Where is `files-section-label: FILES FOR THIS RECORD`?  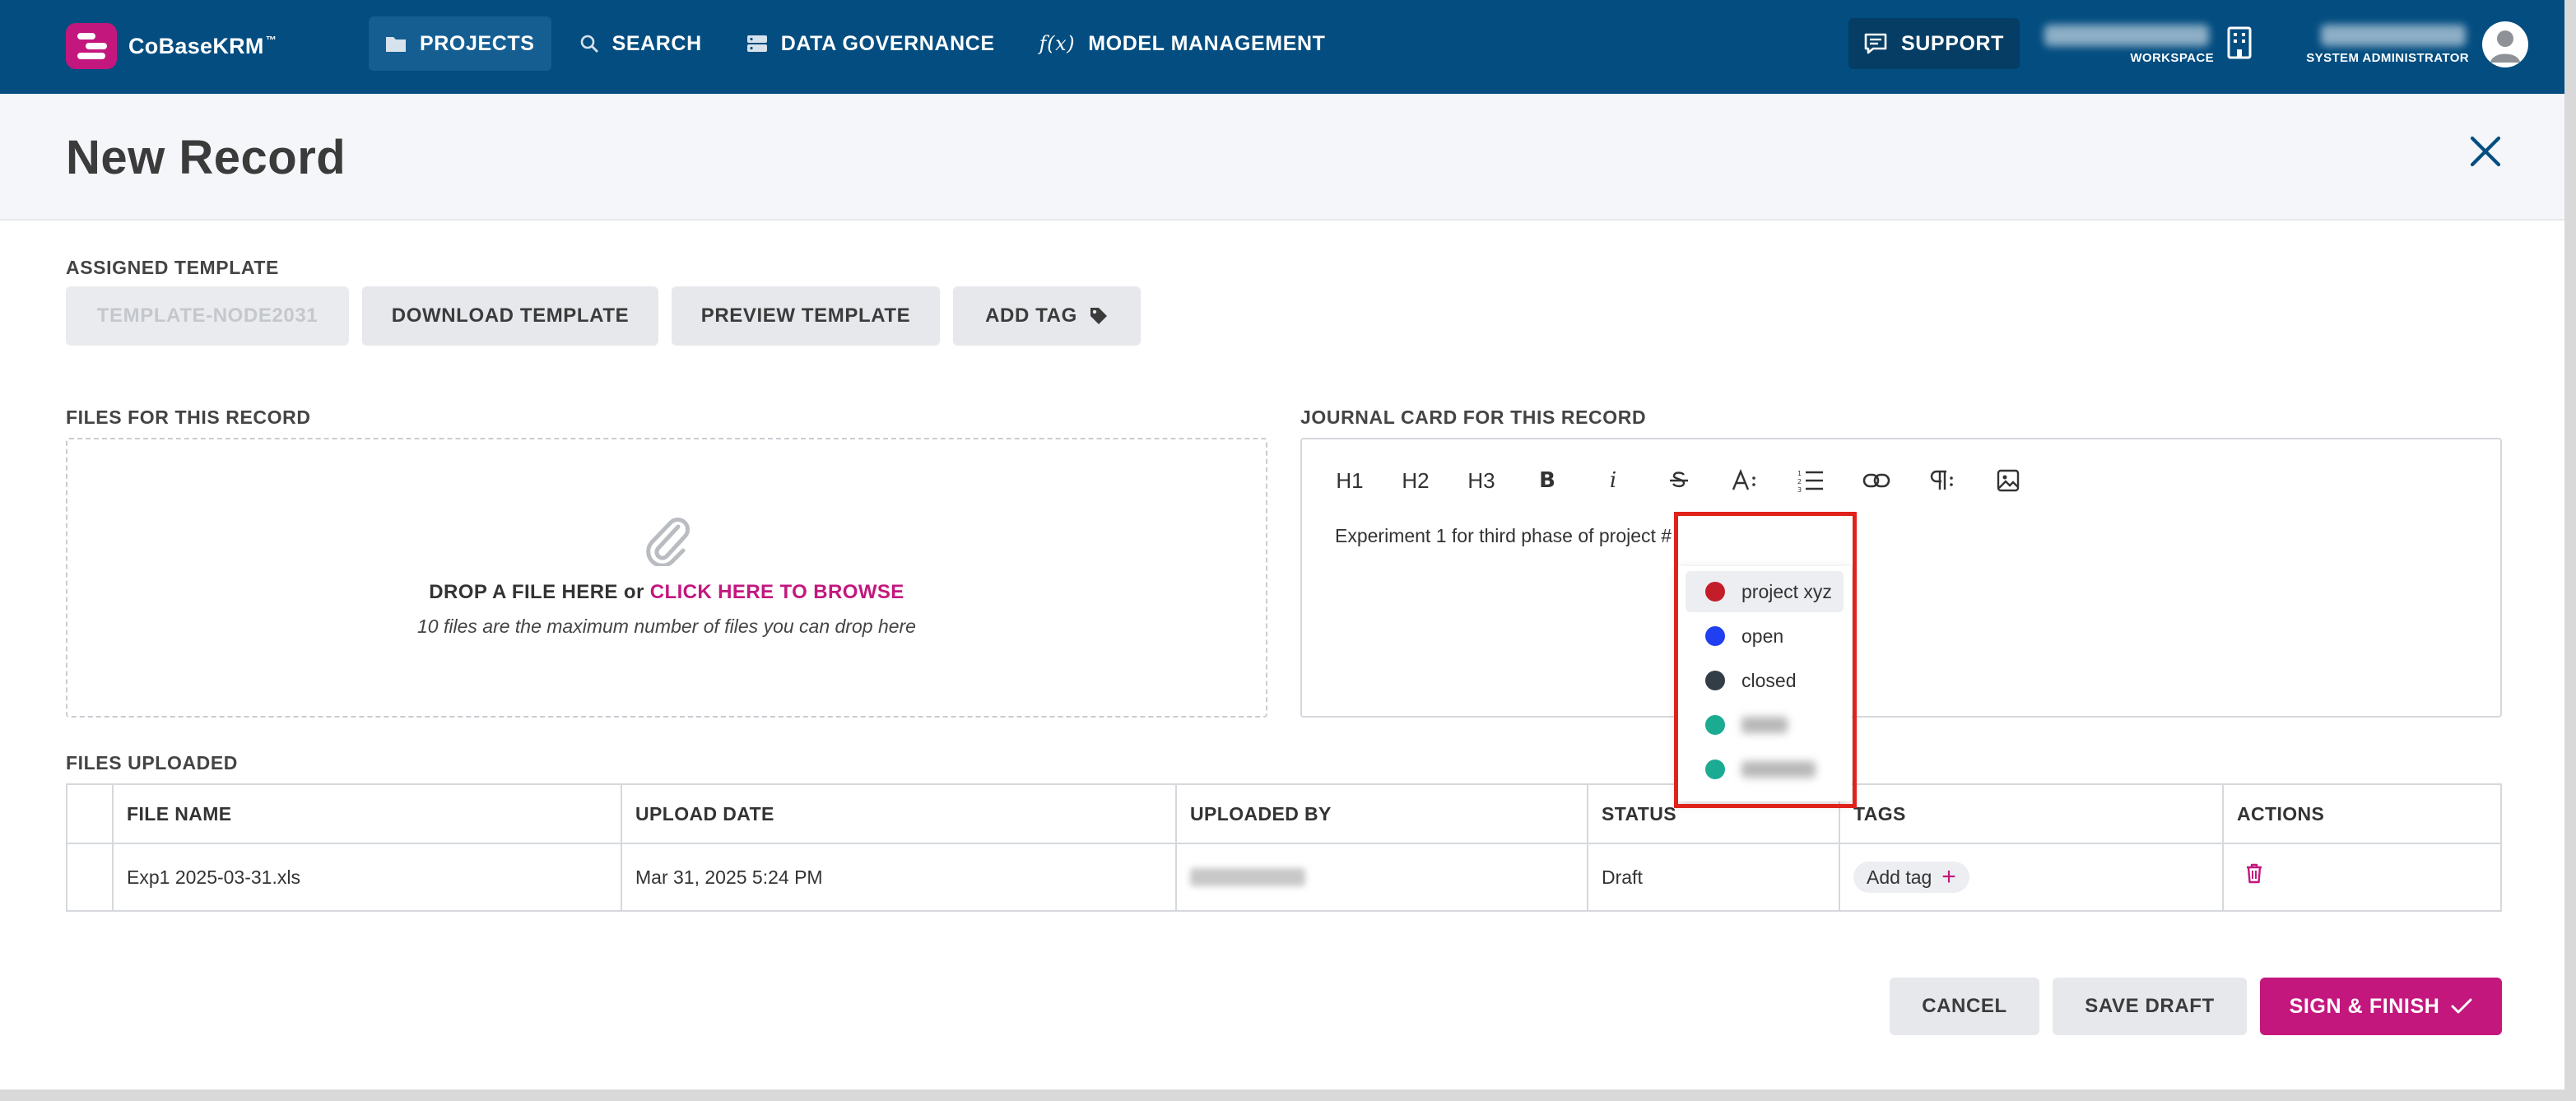
files-section-label: FILES FOR THIS RECORD is located at coordinates (188, 417).